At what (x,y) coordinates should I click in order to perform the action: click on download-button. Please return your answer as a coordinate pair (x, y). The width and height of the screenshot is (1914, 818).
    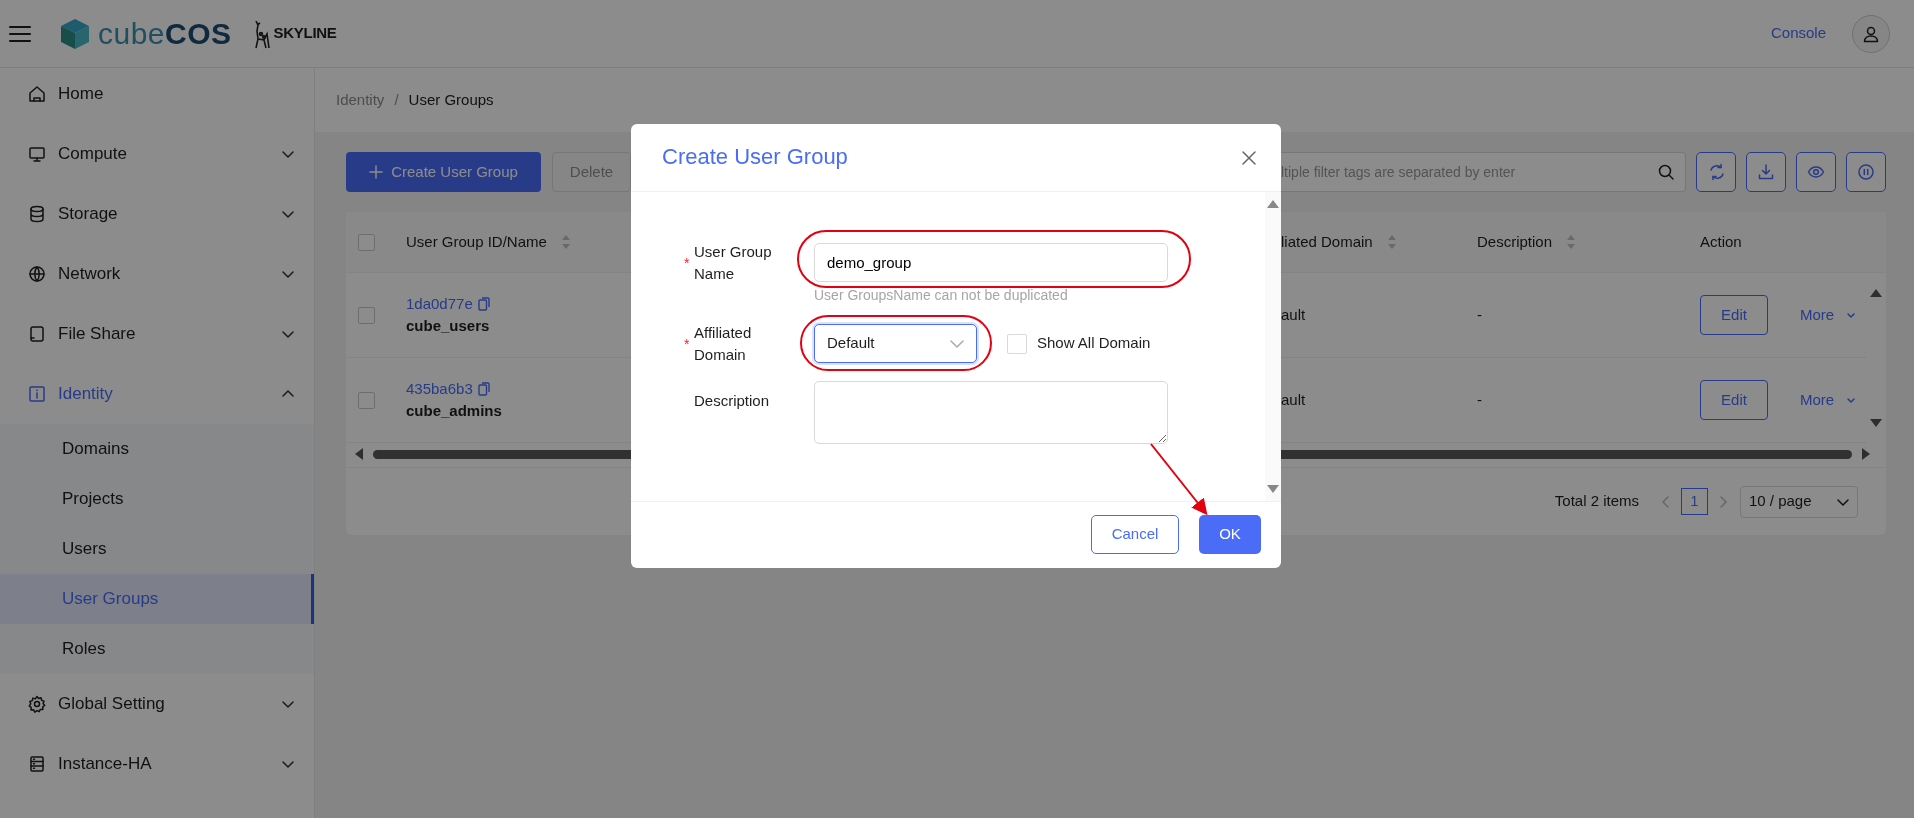
    Looking at the image, I should click on (1766, 172).